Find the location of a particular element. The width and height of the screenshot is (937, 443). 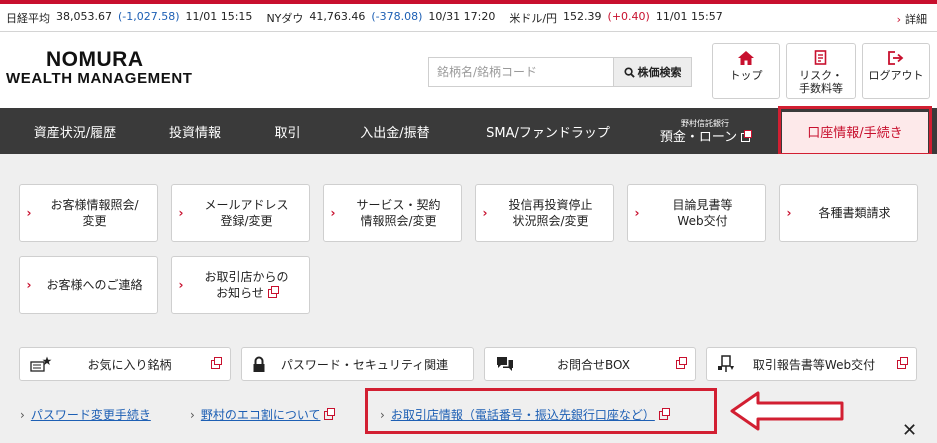

tile-customer-info: › お客様情報照会/変更 is located at coordinates (88, 213).